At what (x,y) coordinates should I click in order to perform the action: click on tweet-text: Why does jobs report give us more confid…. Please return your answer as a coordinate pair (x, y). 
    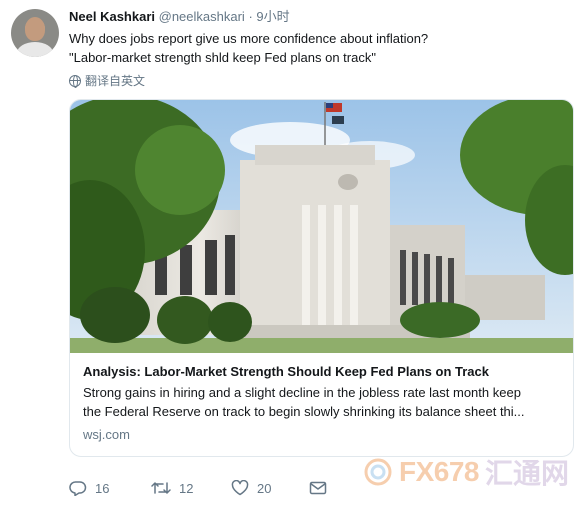
    Looking at the image, I should click on (248, 48).